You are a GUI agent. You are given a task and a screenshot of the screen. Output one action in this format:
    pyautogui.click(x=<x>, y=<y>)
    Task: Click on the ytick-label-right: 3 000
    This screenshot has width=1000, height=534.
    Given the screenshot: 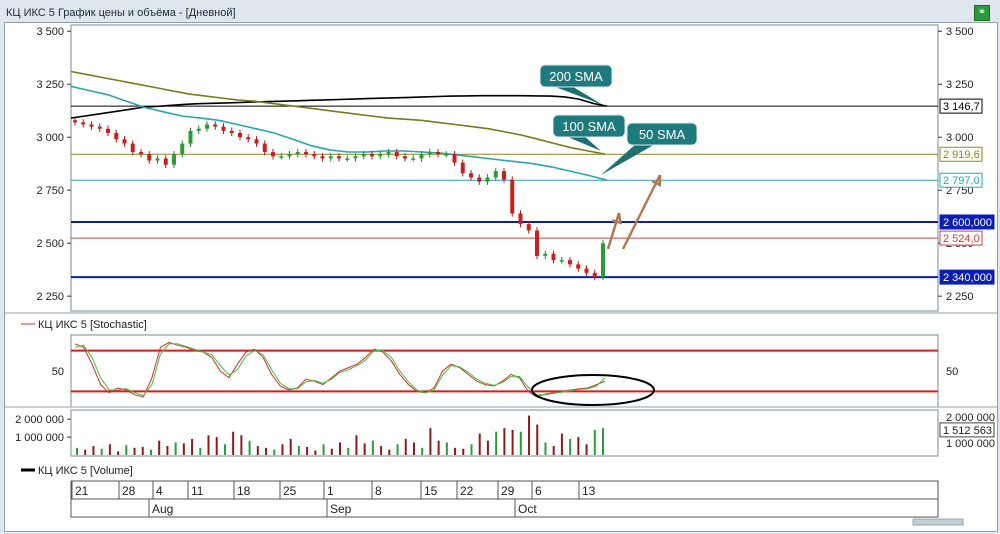 What is the action you would take?
    pyautogui.click(x=960, y=138)
    